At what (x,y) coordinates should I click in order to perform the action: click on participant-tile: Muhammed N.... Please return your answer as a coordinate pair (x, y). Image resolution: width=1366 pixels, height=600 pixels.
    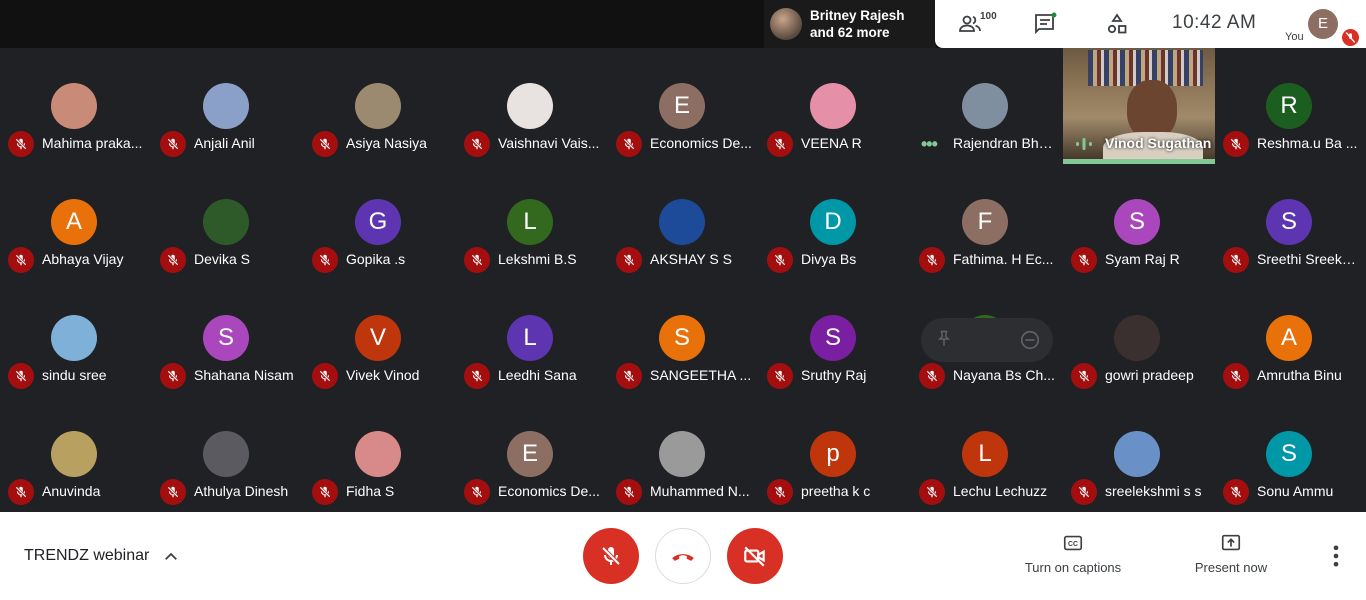
    Looking at the image, I should click on (684, 454).